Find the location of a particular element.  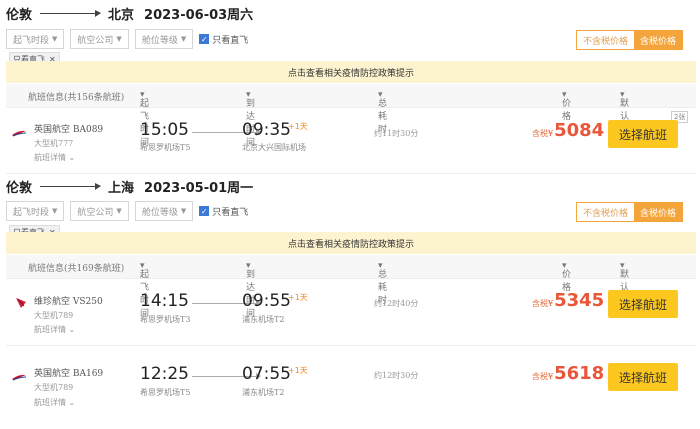

policy-notice-2: 点击查看相关疫情防控政策提示 is located at coordinates (351, 243).